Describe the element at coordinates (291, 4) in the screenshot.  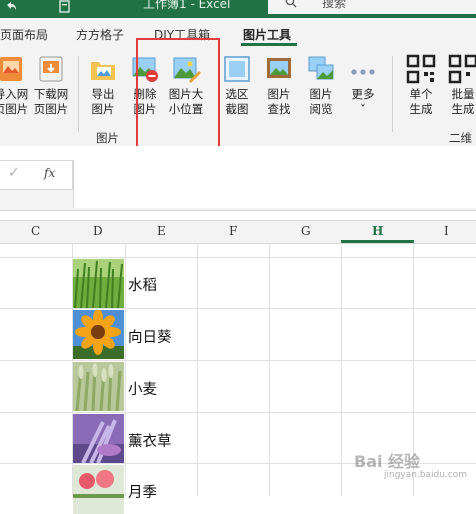
I see `search-icon` at that location.